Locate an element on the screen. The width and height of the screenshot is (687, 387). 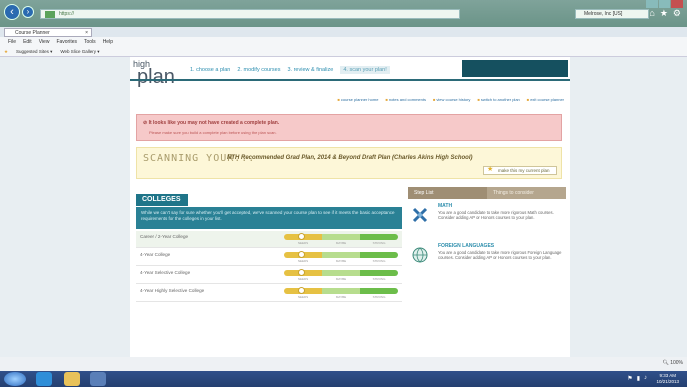
math-symbols-icon is located at coordinates (420, 215).